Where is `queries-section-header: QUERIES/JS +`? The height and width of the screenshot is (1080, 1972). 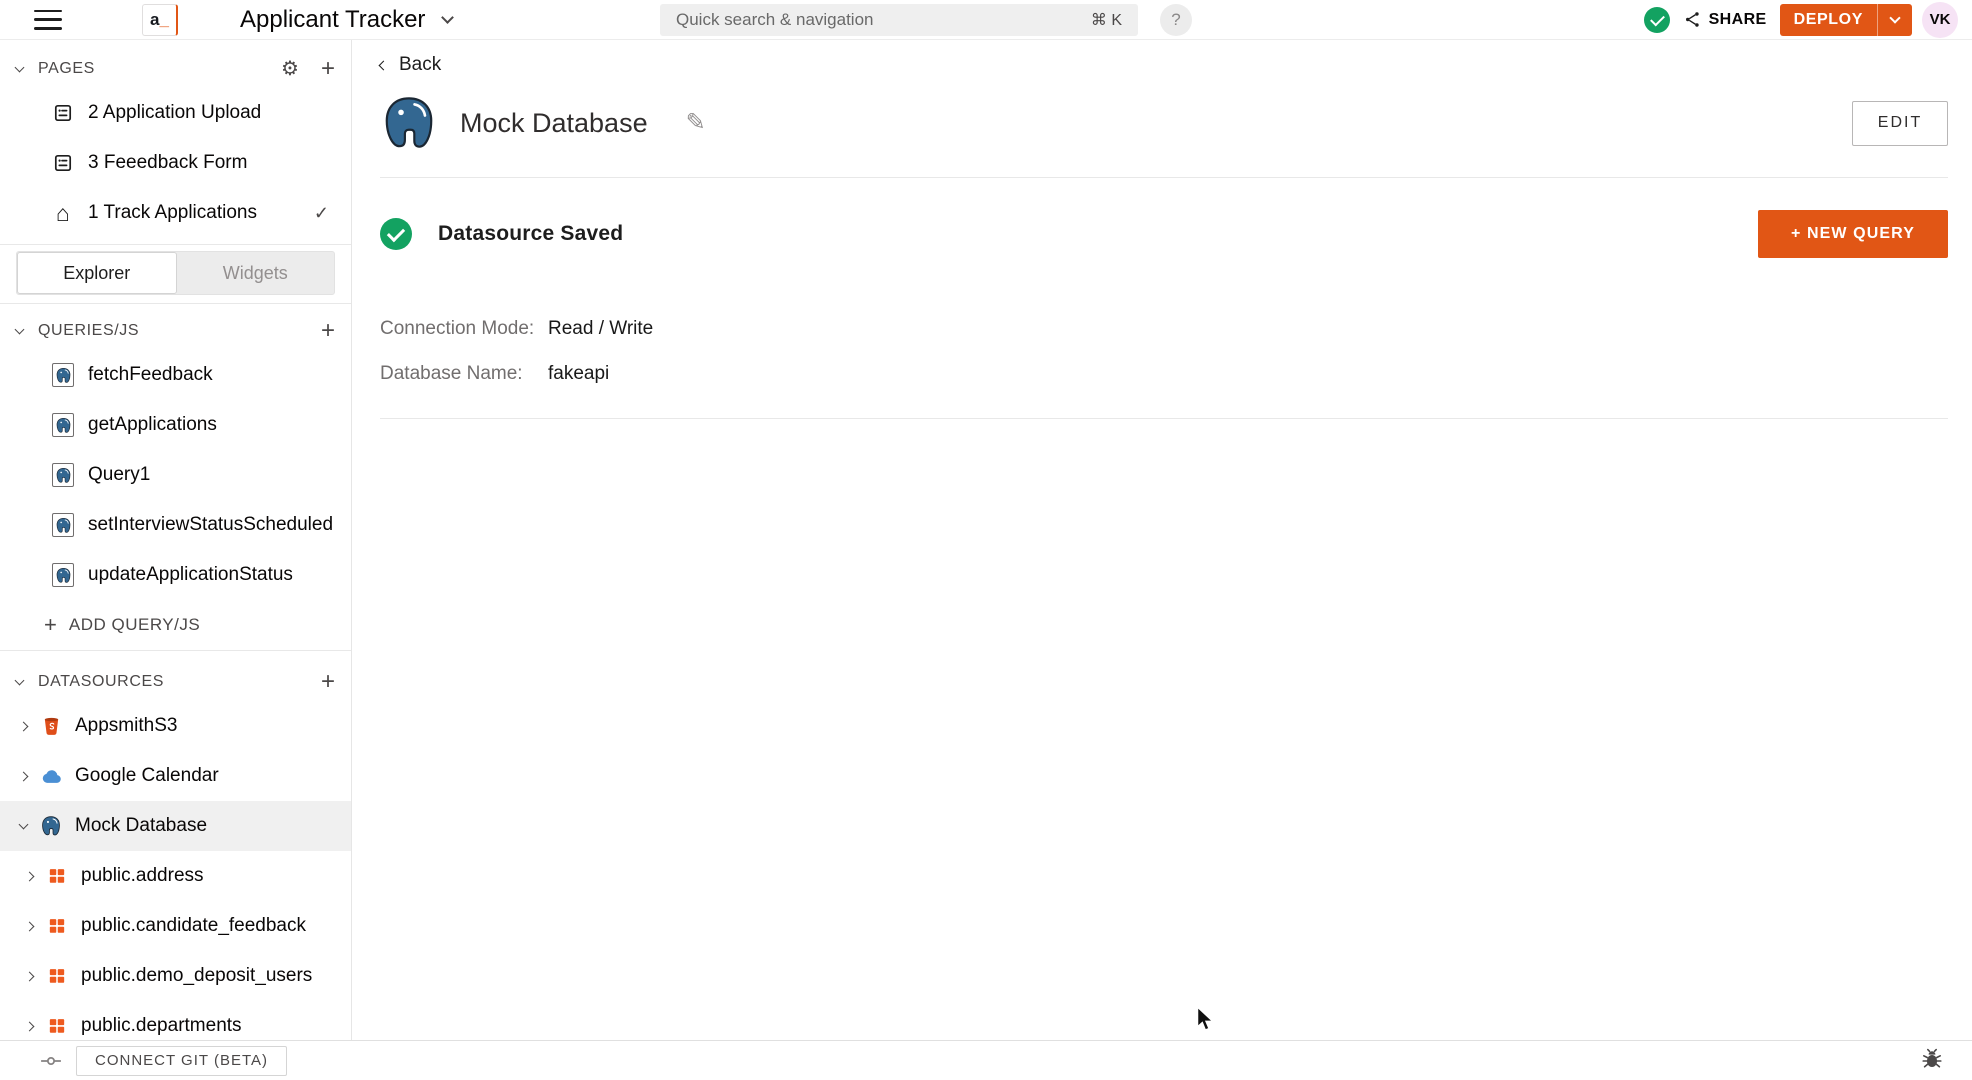
queries-section-header: QUERIES/JS + is located at coordinates (175, 331).